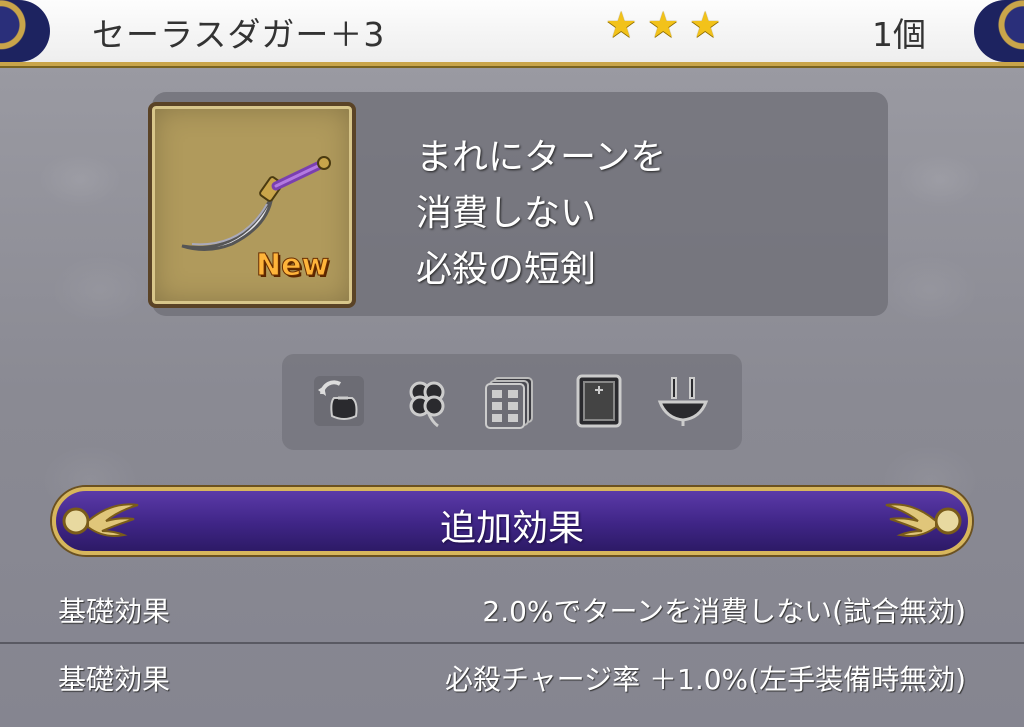 The image size is (1024, 727). I want to click on bag-swap-icon, so click(339, 401).